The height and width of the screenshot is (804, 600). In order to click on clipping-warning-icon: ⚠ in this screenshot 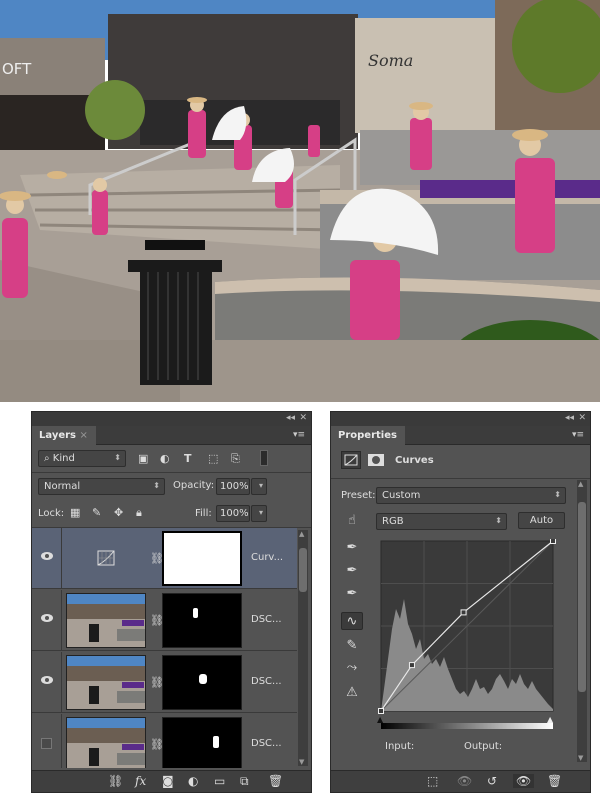, I will do `click(352, 693)`.